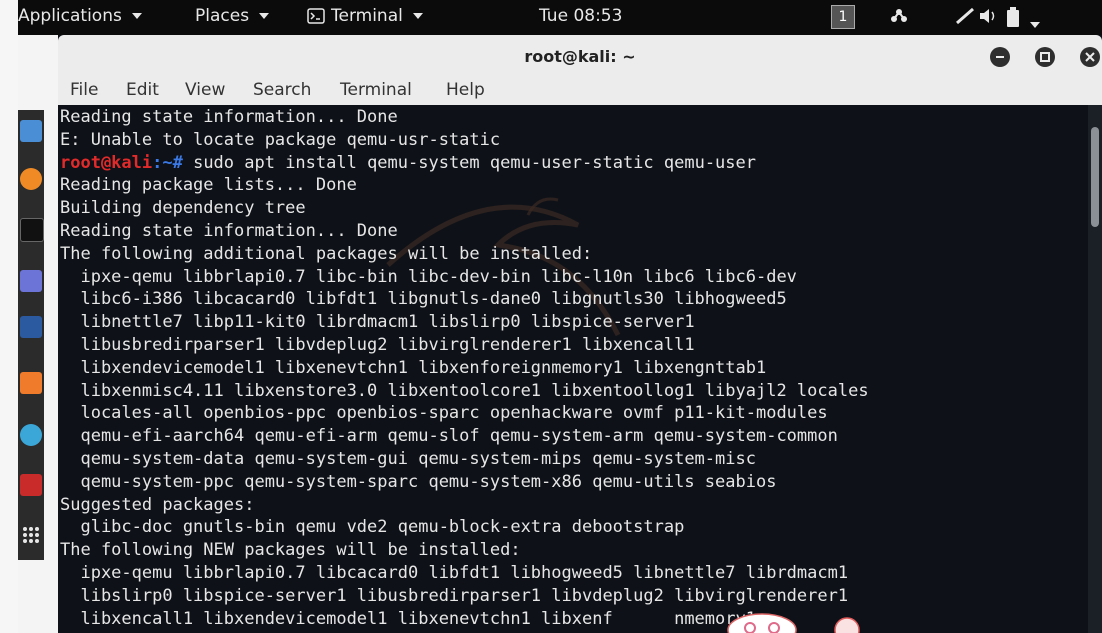 The width and height of the screenshot is (1102, 633). I want to click on files-icon, so click(31, 131).